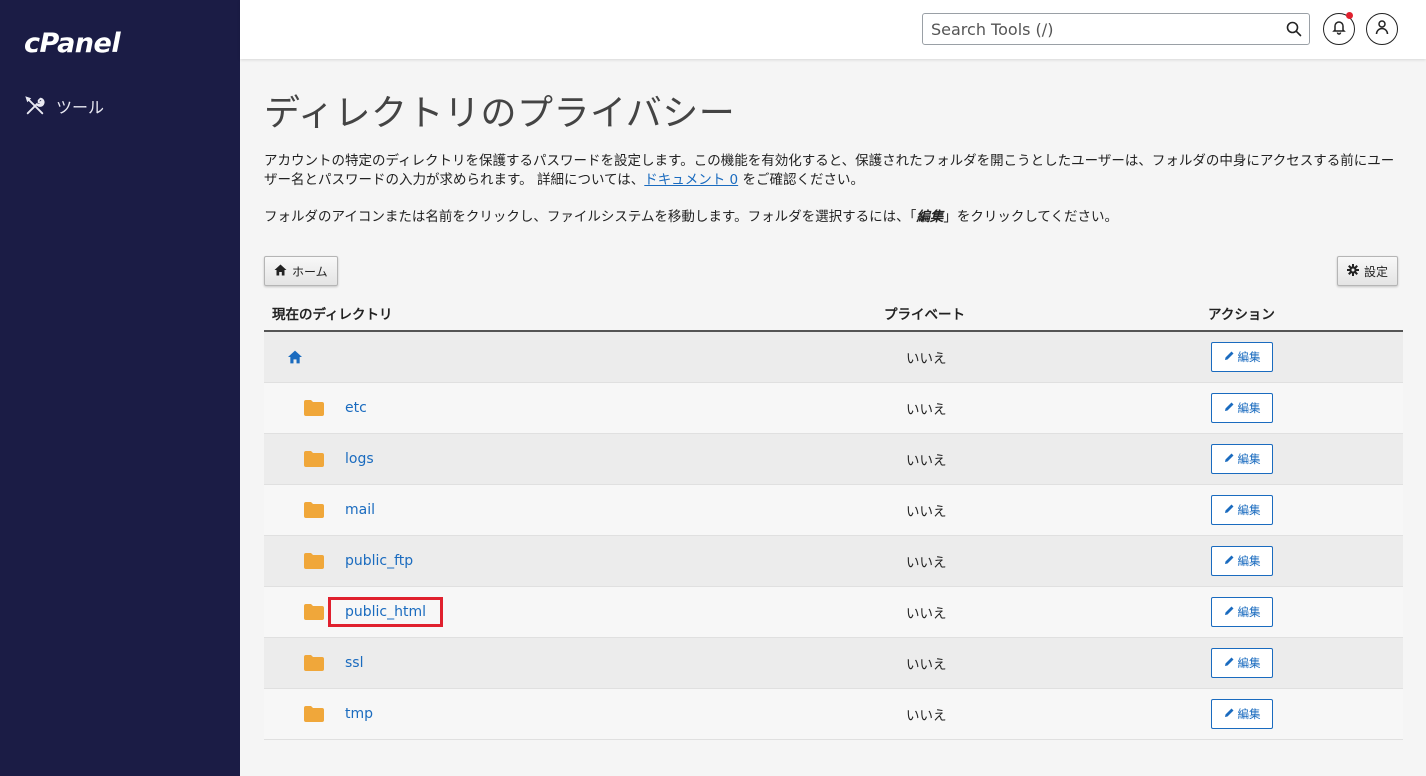 The width and height of the screenshot is (1426, 776). I want to click on directory-link: tmp, so click(359, 714).